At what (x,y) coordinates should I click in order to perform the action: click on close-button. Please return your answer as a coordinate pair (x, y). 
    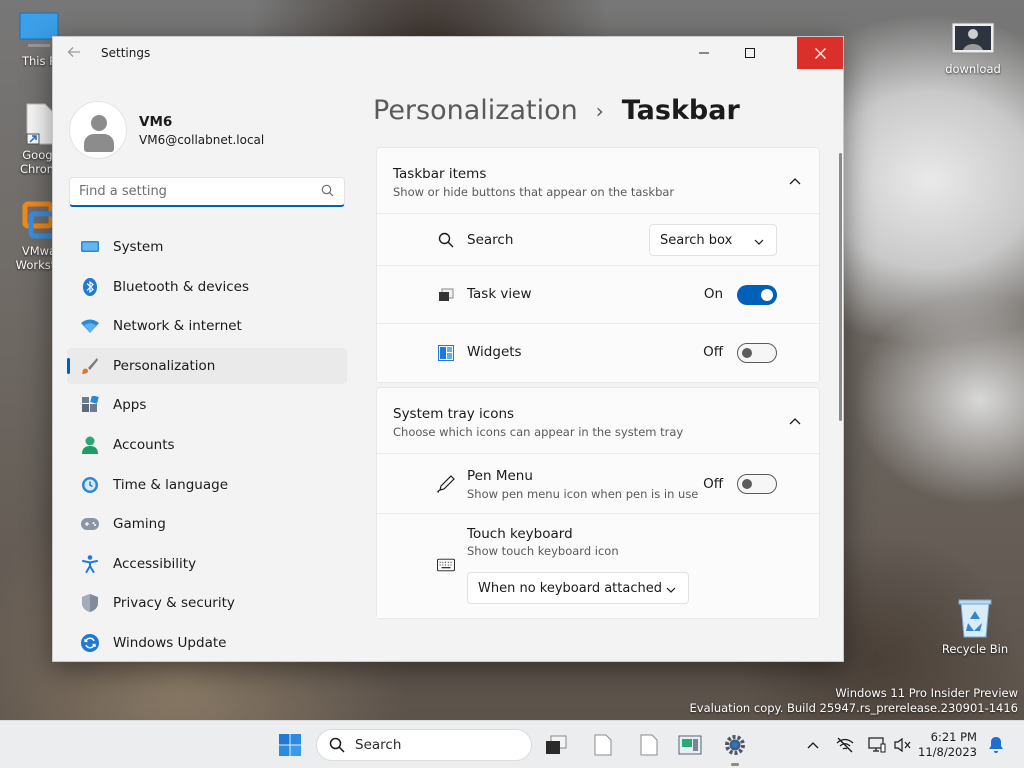
    Looking at the image, I should click on (820, 53).